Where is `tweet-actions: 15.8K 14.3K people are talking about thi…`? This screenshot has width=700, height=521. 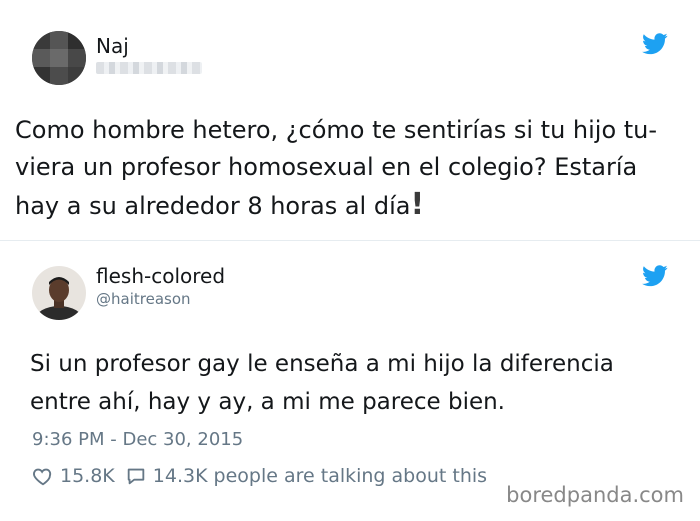
tweet-actions: 15.8K 14.3K people are talking about thi… is located at coordinates (259, 476).